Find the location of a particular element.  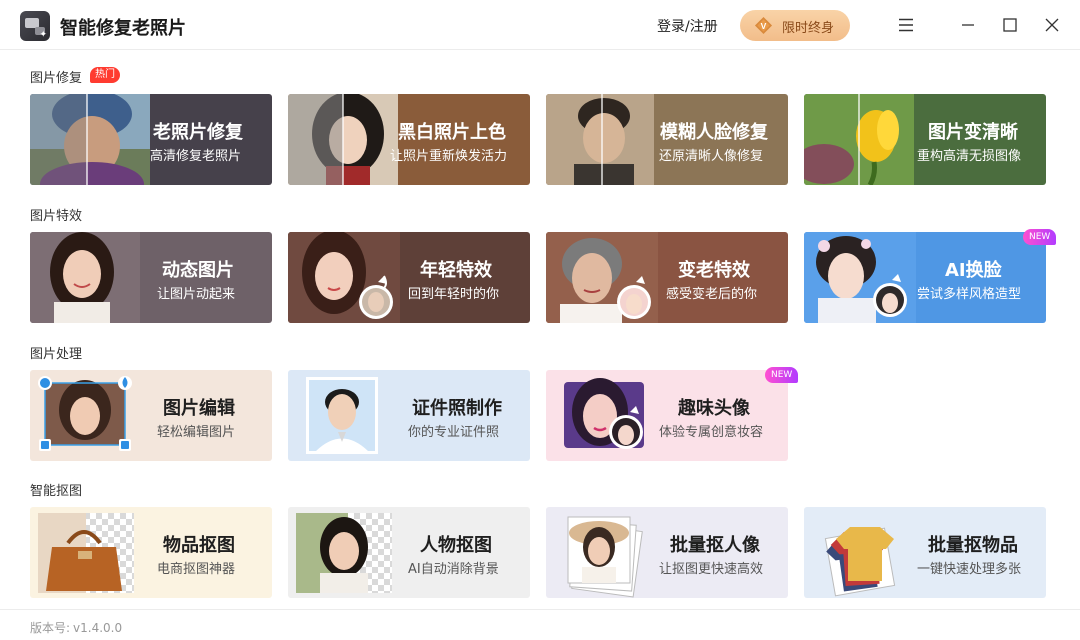

card-subtitle: 让抠图更快速高效 is located at coordinates (711, 569).